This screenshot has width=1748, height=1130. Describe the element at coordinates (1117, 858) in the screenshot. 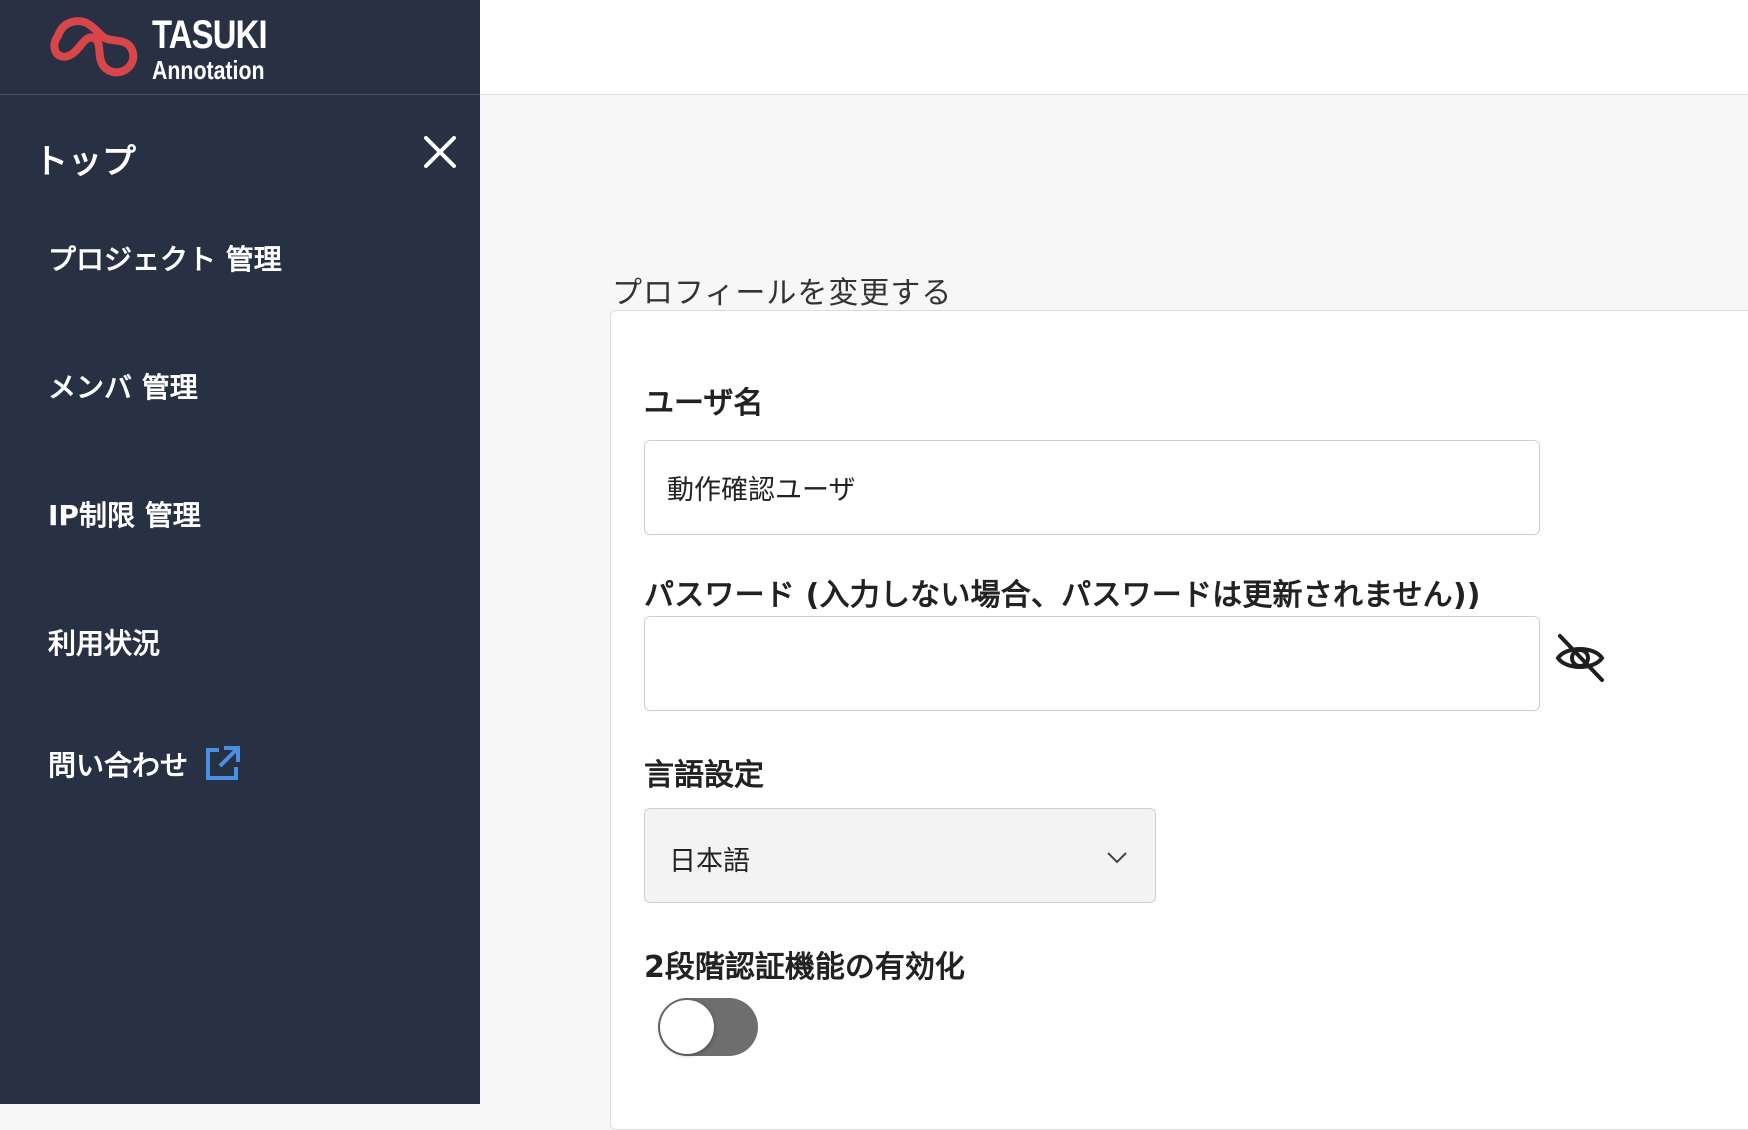

I see `chevron-down-icon` at that location.